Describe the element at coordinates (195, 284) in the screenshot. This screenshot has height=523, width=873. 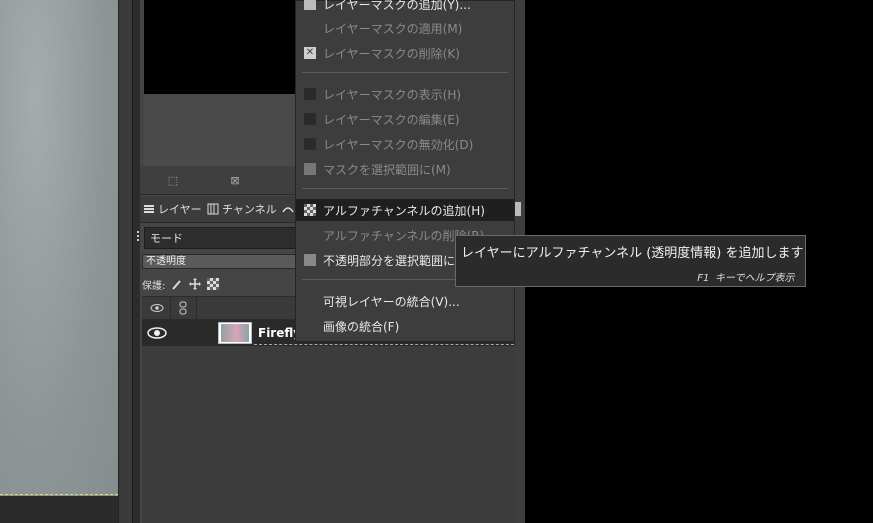
I see `lock-position-icon` at that location.